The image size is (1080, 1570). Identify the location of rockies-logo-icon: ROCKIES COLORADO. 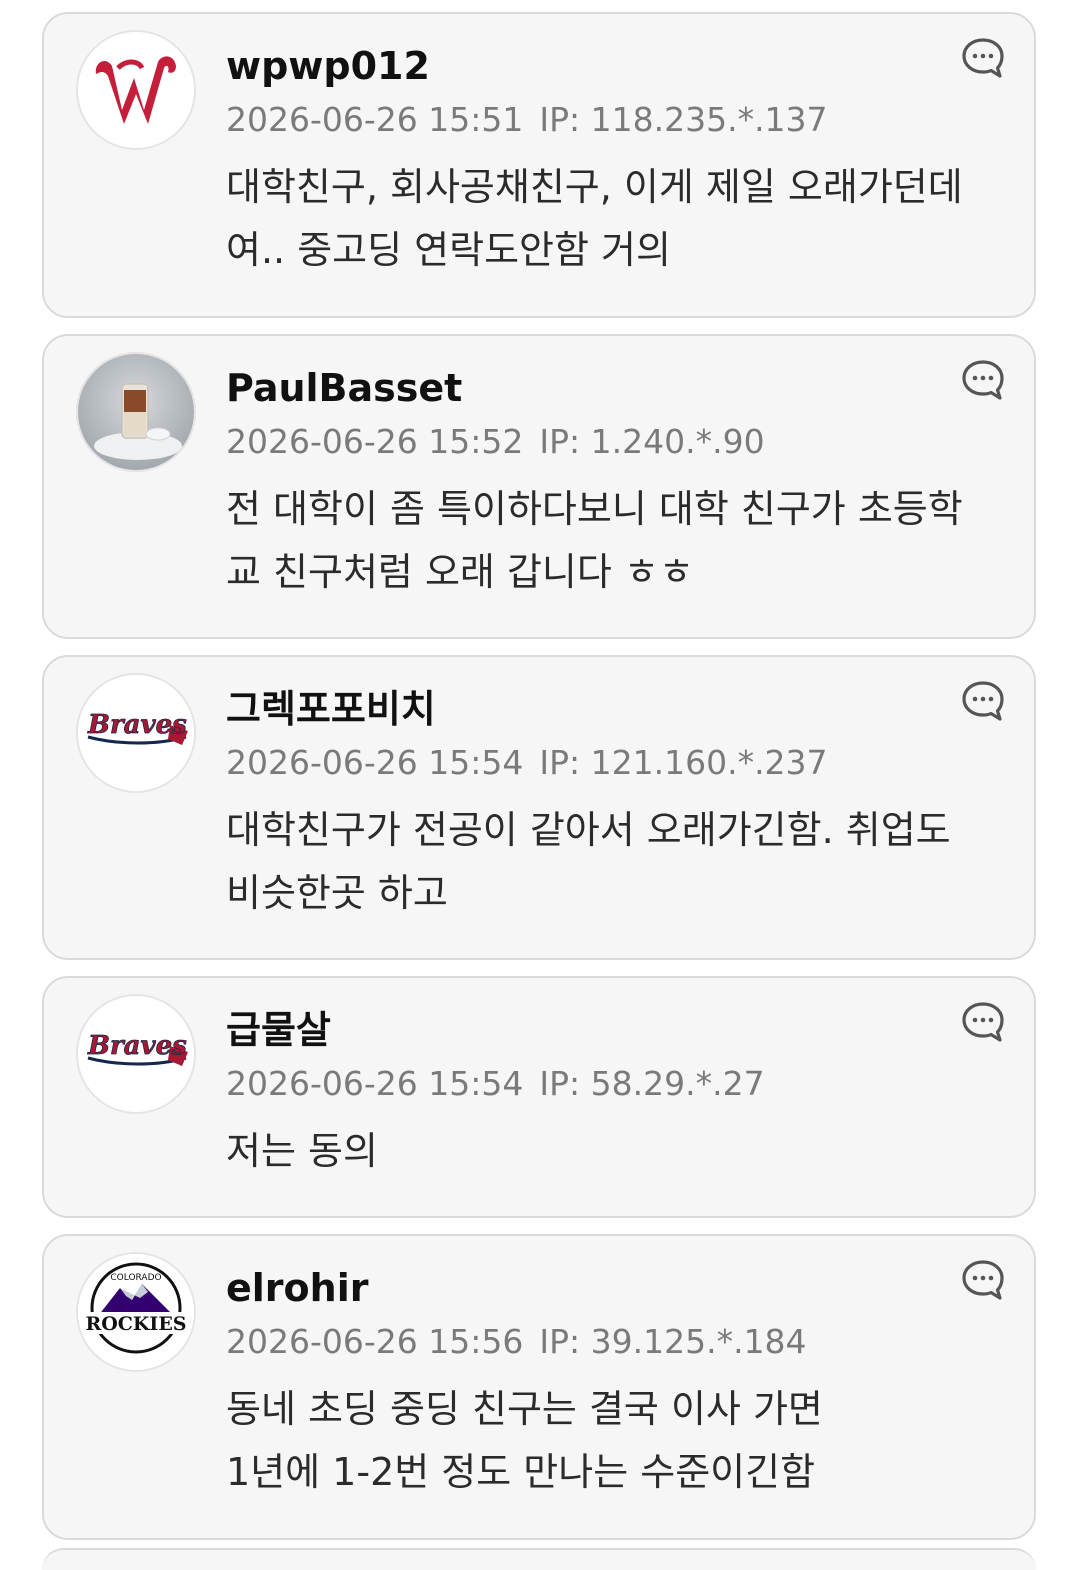
(136, 1312).